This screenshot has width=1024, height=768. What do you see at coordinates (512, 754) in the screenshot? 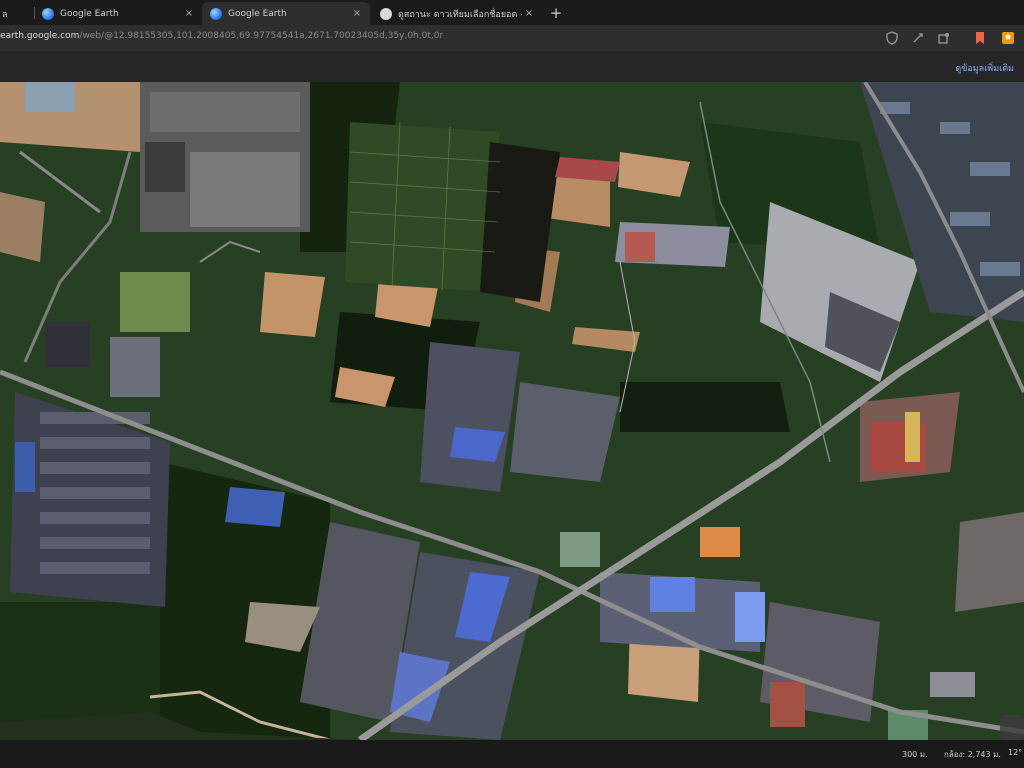
I see `map-status-bar: 300 ม. กล้อง: 2,743 ม. 12°` at bounding box center [512, 754].